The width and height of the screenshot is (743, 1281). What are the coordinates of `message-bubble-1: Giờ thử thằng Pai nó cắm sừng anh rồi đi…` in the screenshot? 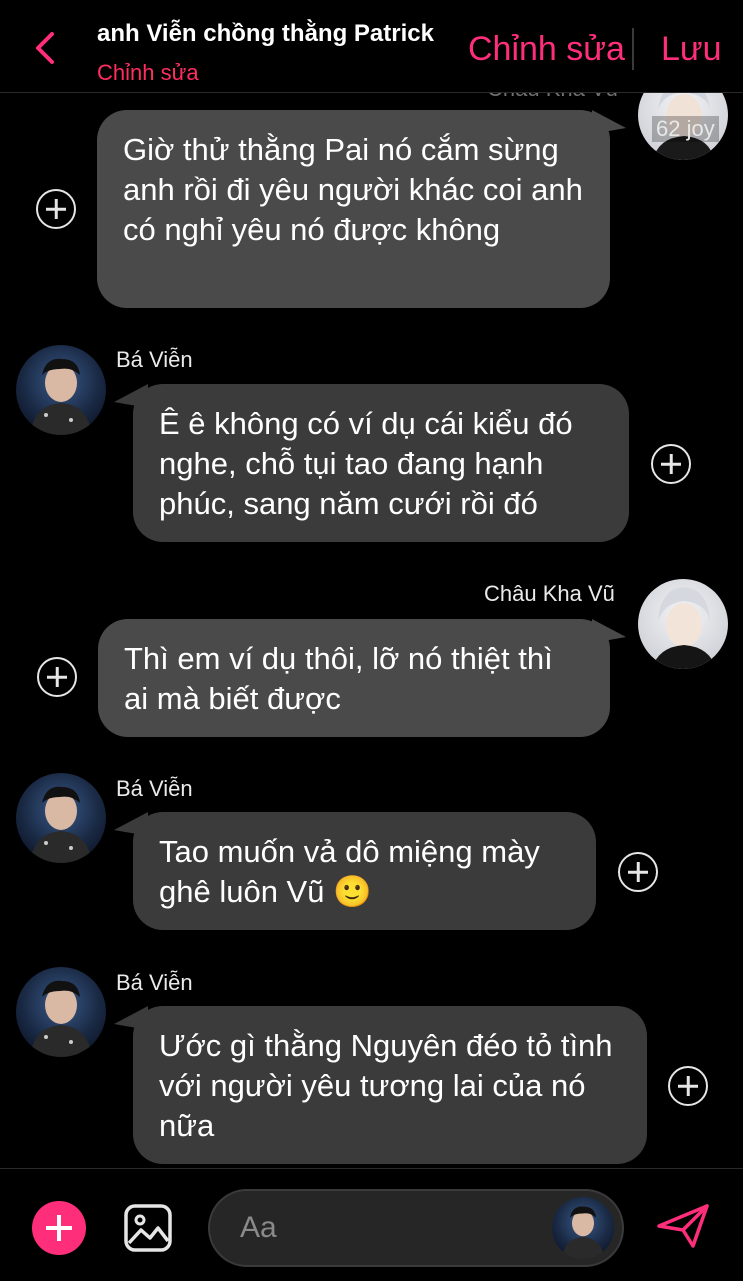 It's located at (353, 209).